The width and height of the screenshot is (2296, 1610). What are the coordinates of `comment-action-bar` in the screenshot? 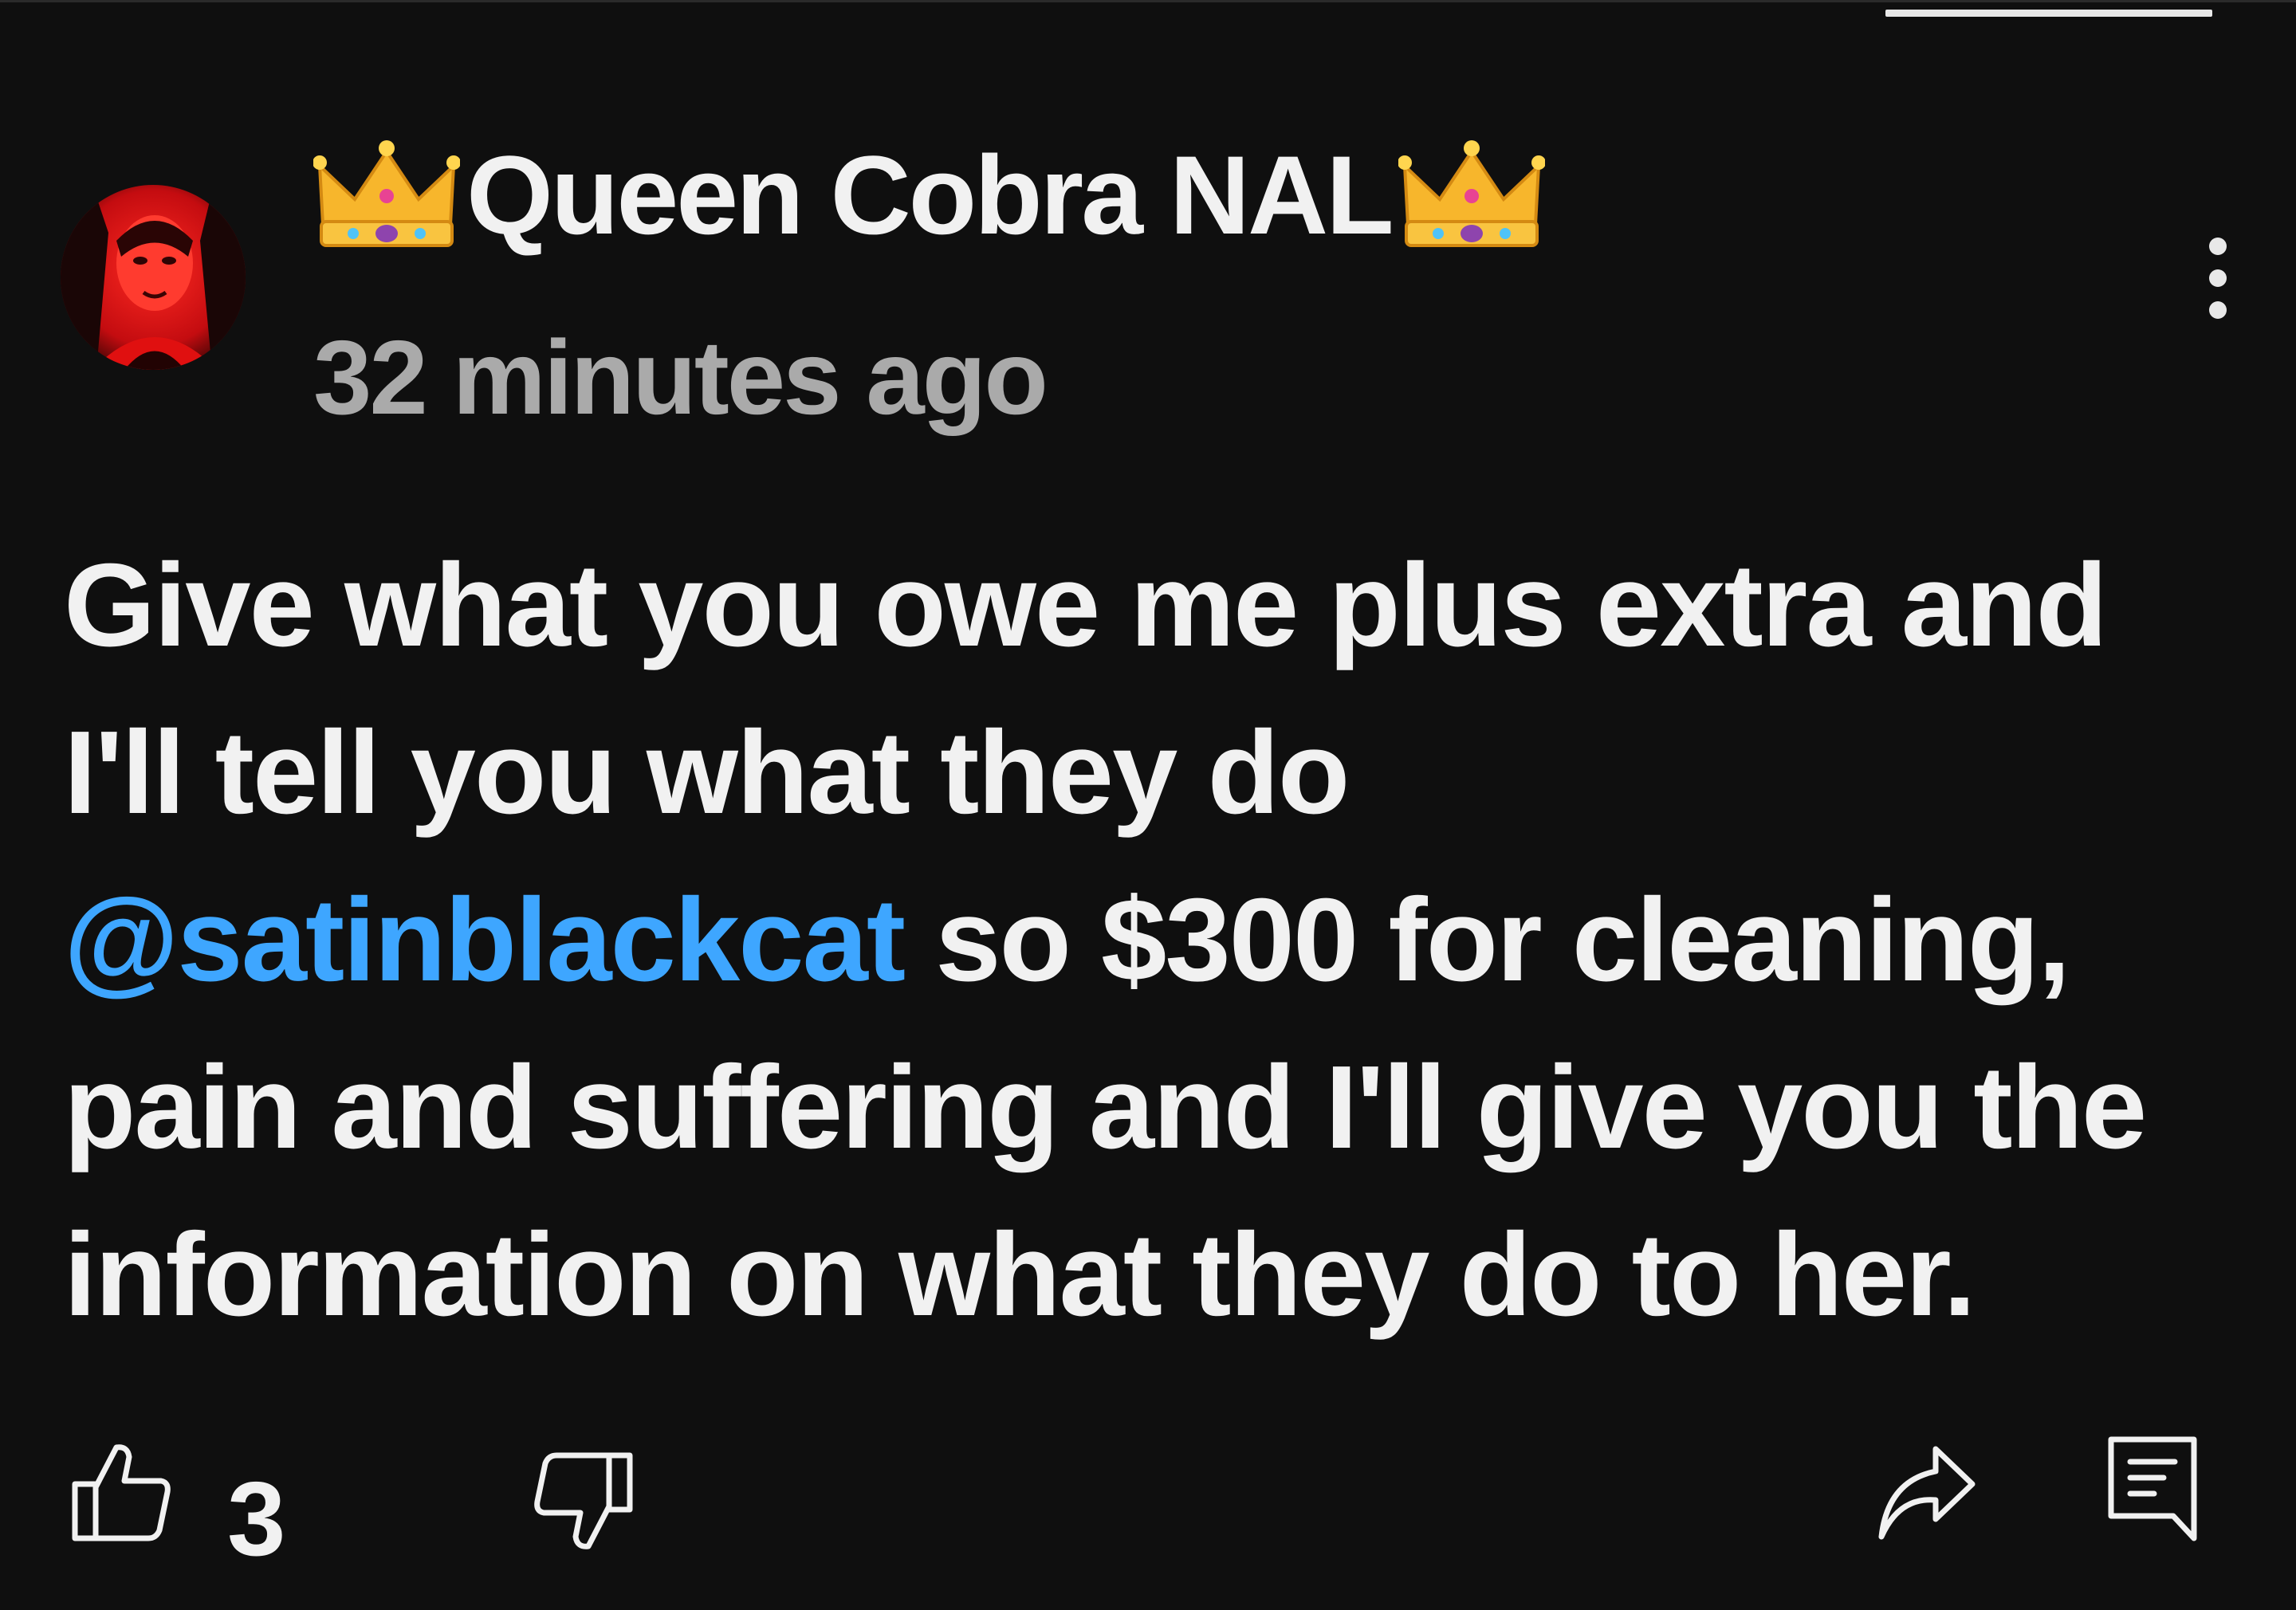 It's located at (1148, 1506).